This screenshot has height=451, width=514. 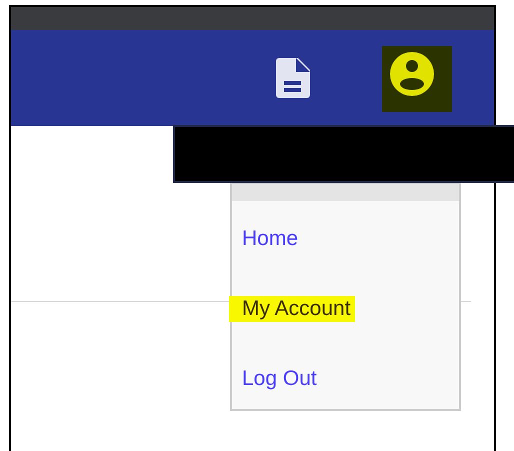 What do you see at coordinates (279, 379) in the screenshot?
I see `menu-item: Log Out` at bounding box center [279, 379].